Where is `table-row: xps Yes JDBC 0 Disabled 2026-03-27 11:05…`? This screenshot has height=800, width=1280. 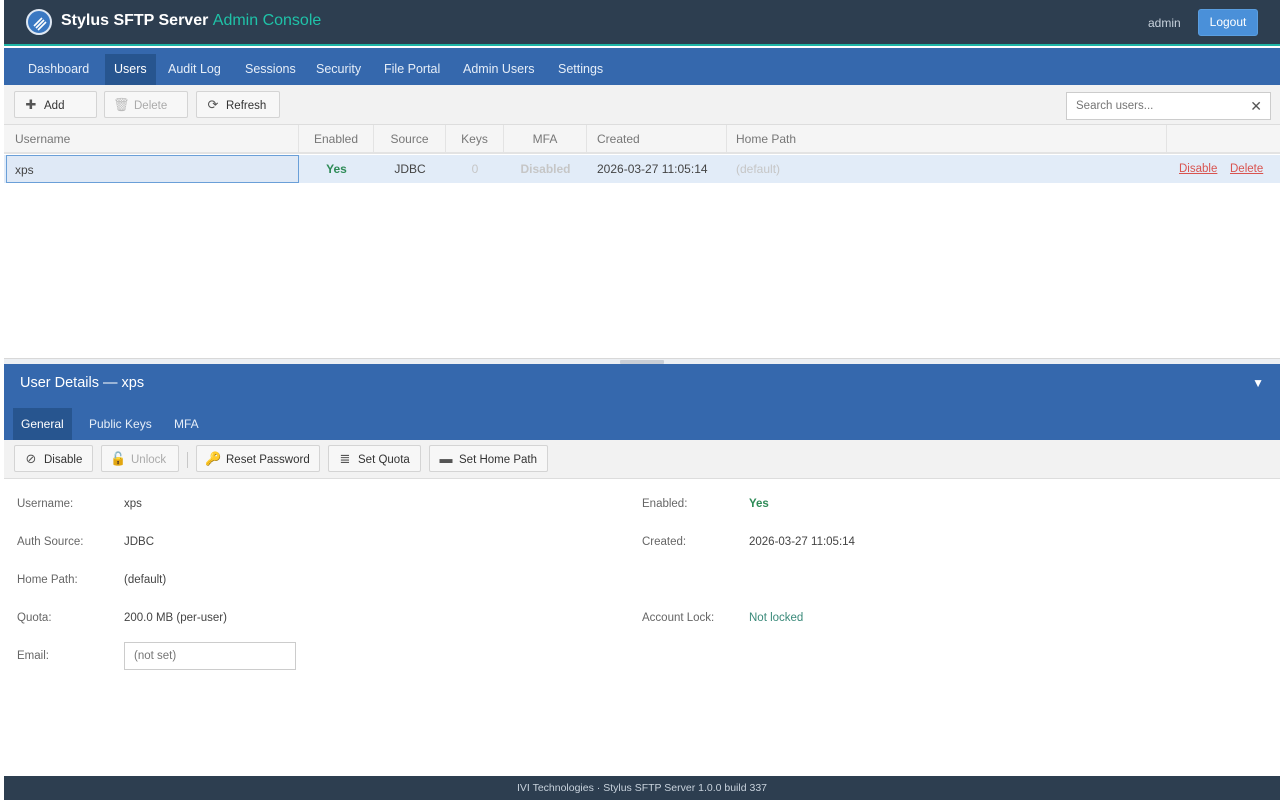 table-row: xps Yes JDBC 0 Disabled 2026-03-27 11:05… is located at coordinates (642, 169).